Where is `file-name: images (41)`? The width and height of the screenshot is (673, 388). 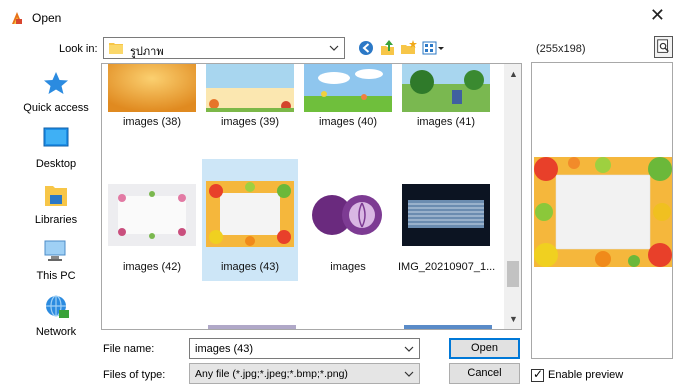 file-name: images (41) is located at coordinates (446, 122).